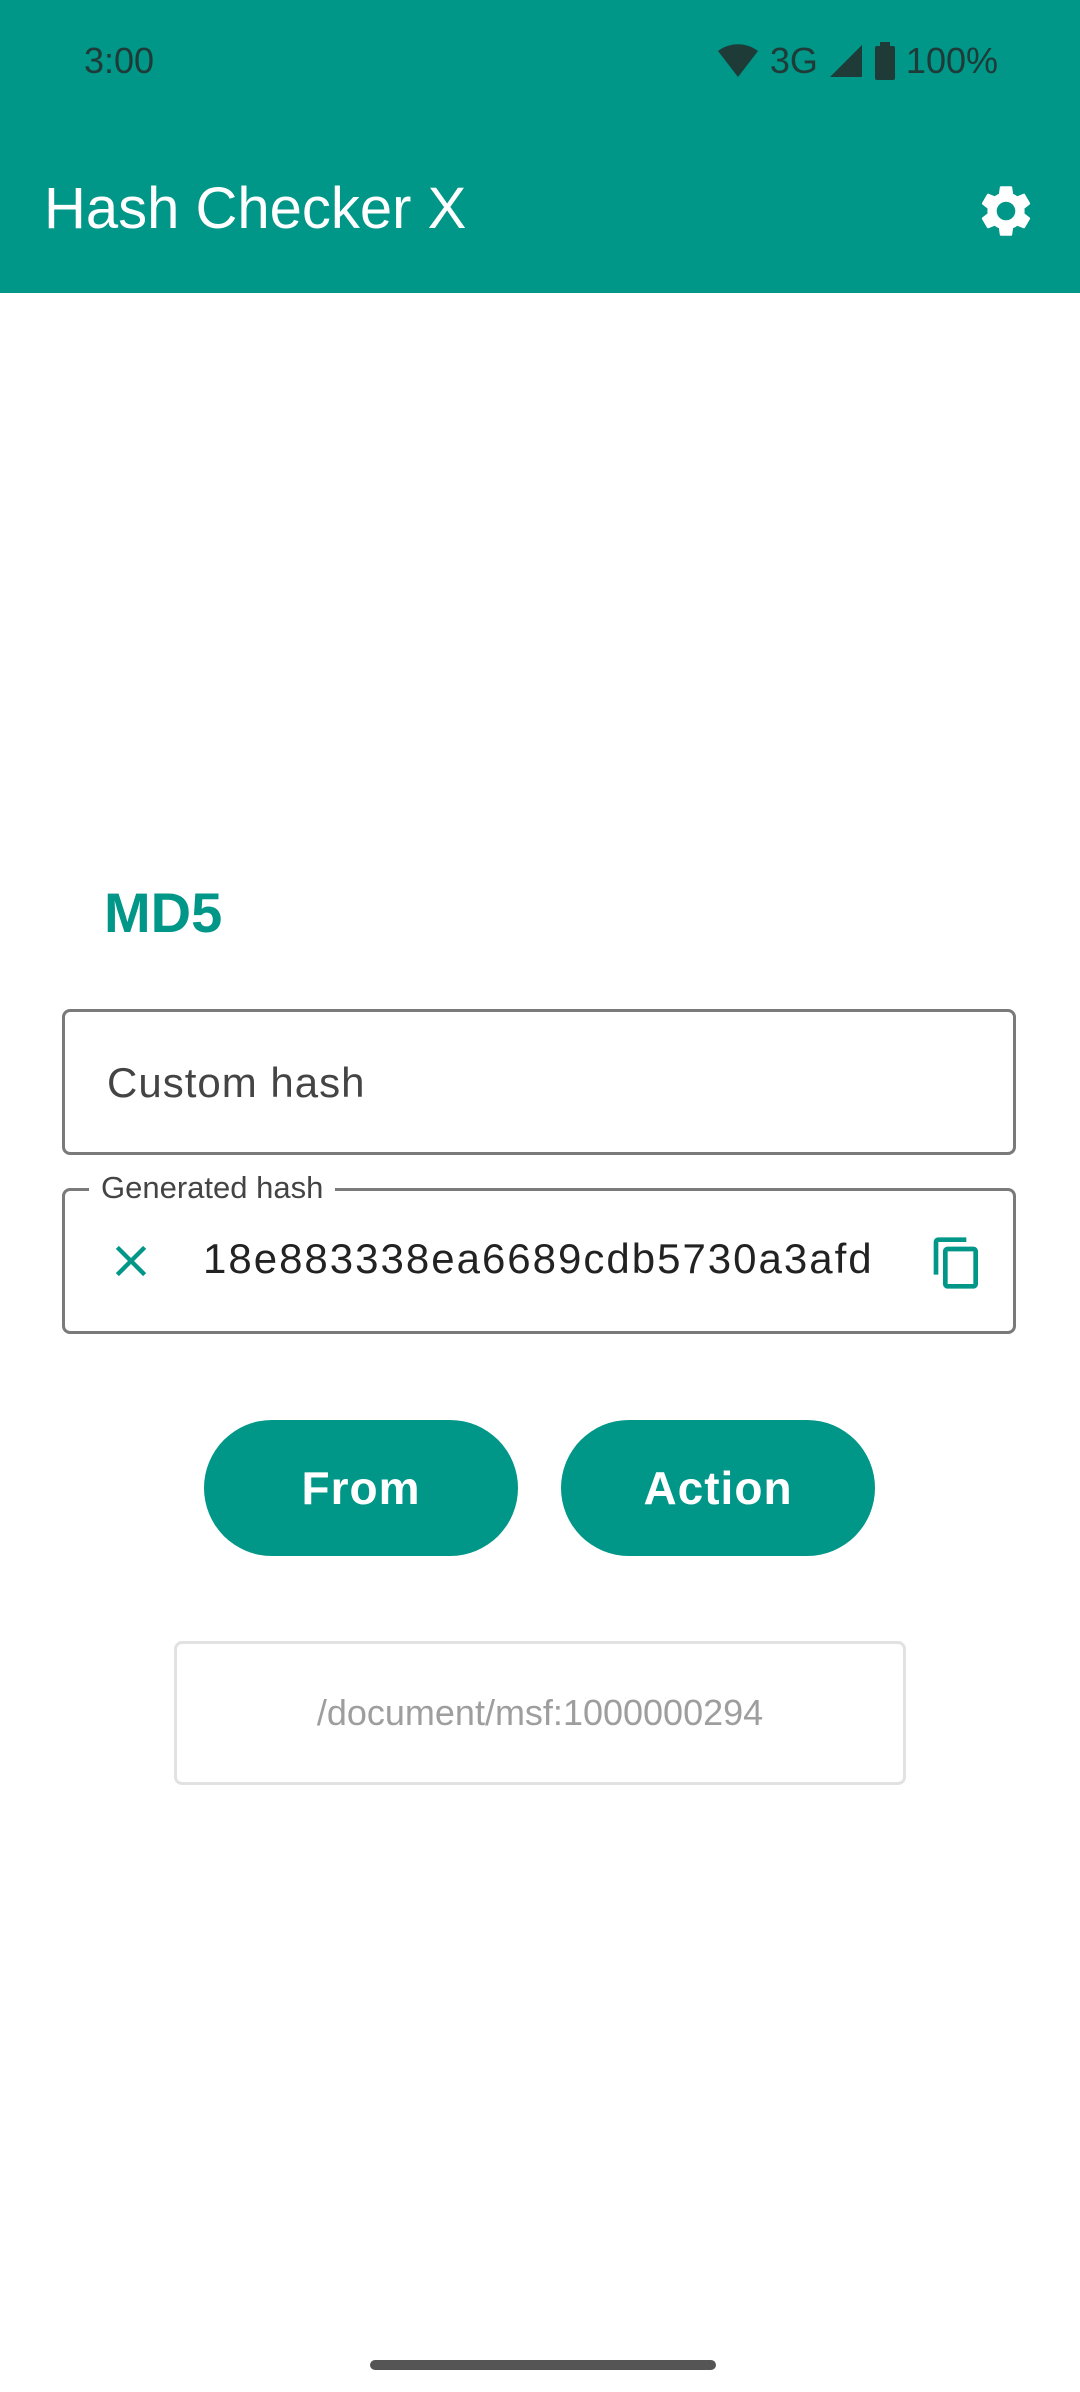 The height and width of the screenshot is (2392, 1080). What do you see at coordinates (1006, 216) in the screenshot?
I see `gear-icon` at bounding box center [1006, 216].